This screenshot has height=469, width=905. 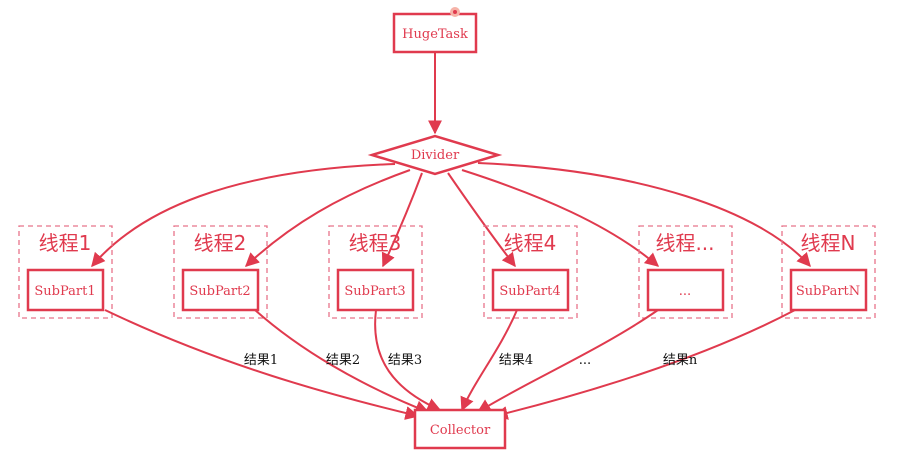 I want to click on result-label-4: 结果4, so click(x=516, y=360).